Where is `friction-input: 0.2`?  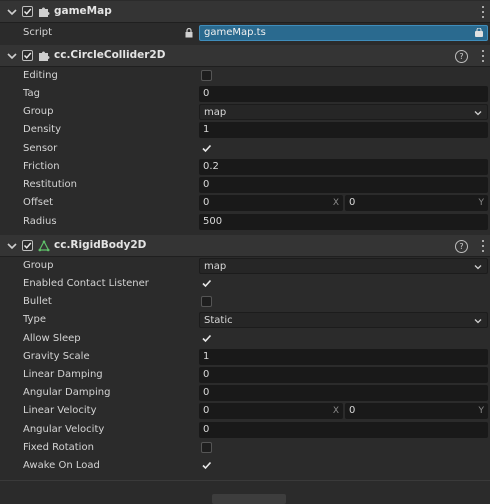
friction-input: 0.2 is located at coordinates (343, 167).